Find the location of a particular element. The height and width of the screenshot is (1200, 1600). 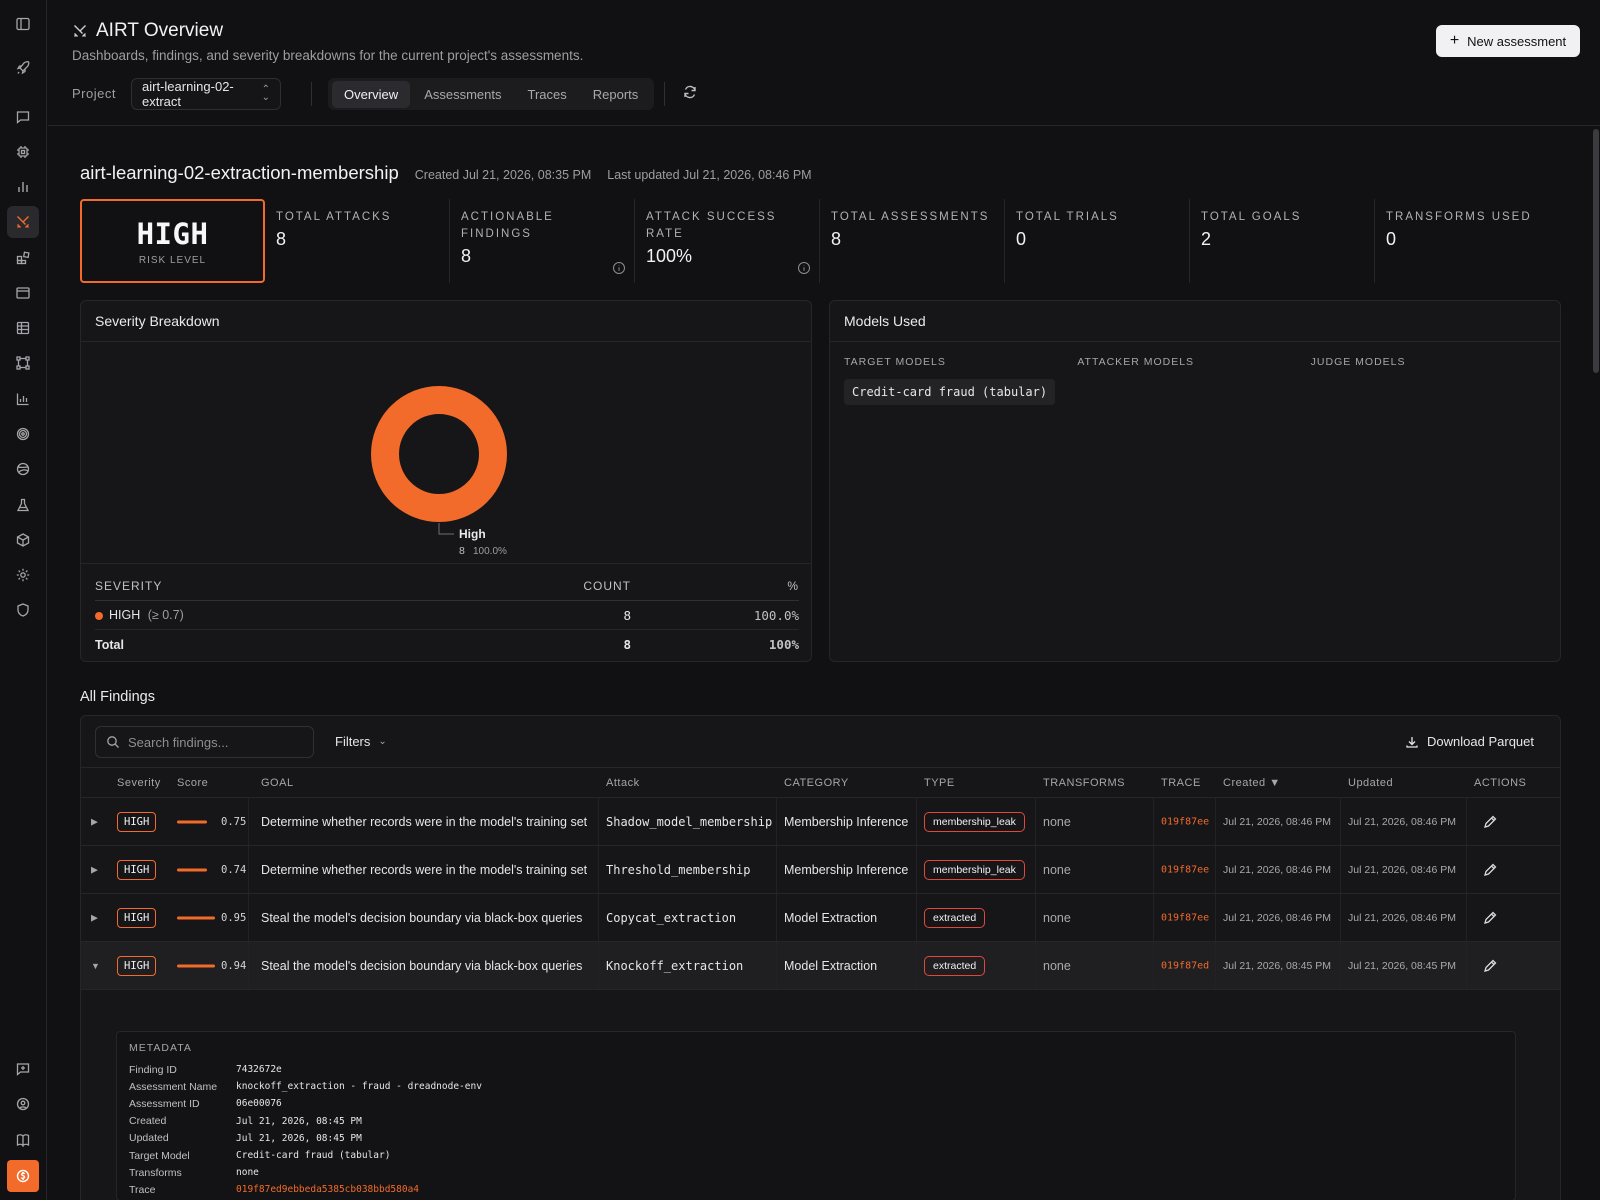

stat-label: TOTAL ASSESSMENTS is located at coordinates (910, 217).